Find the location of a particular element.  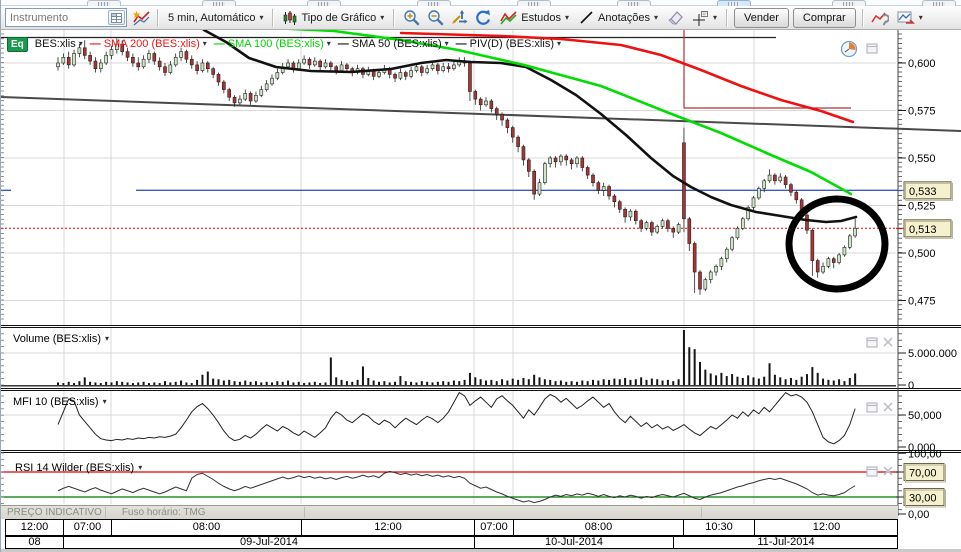

zoom-in-button is located at coordinates (411, 18).